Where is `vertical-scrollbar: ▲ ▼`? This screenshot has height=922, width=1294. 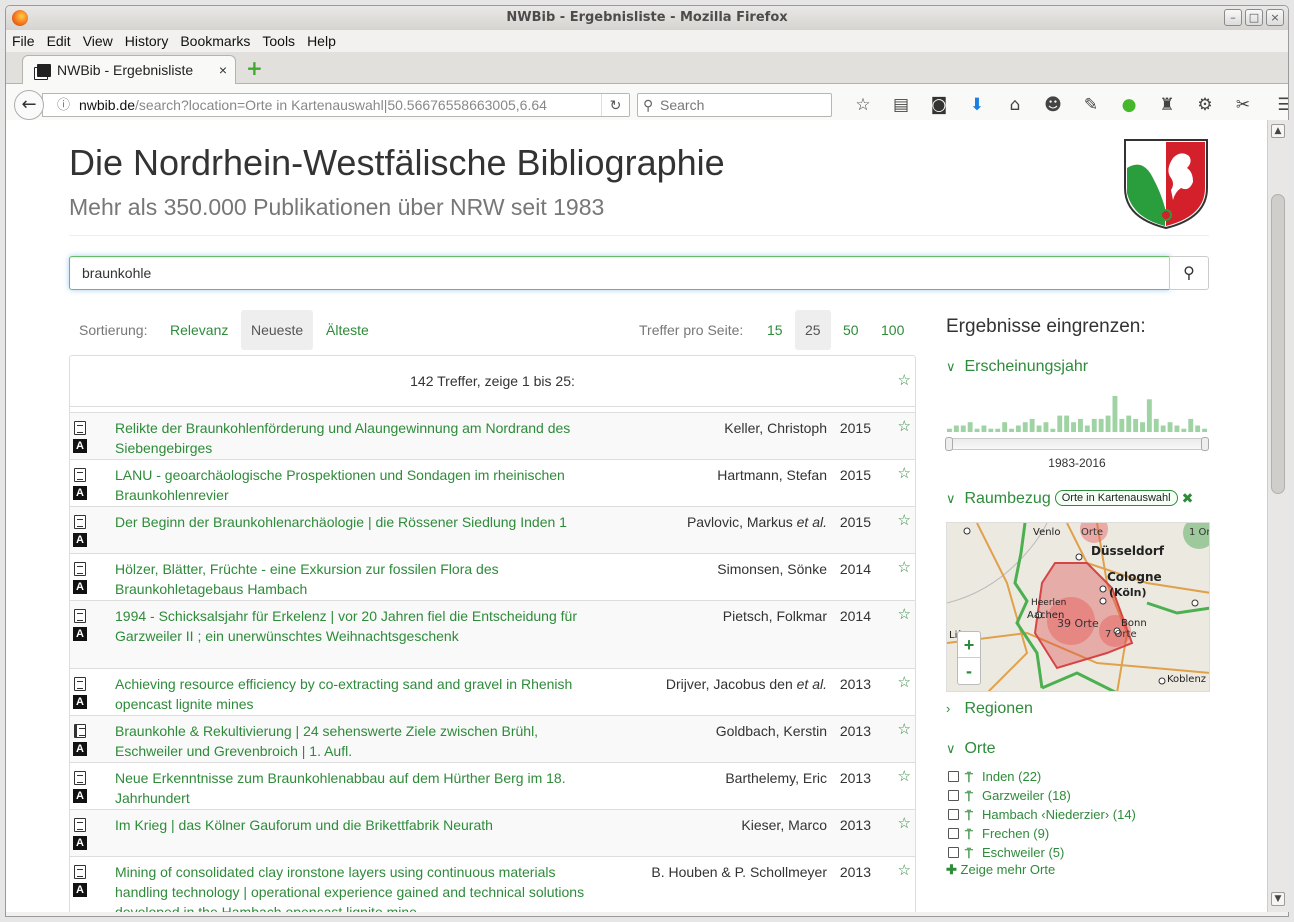
vertical-scrollbar: ▲ ▼ is located at coordinates (1278, 516).